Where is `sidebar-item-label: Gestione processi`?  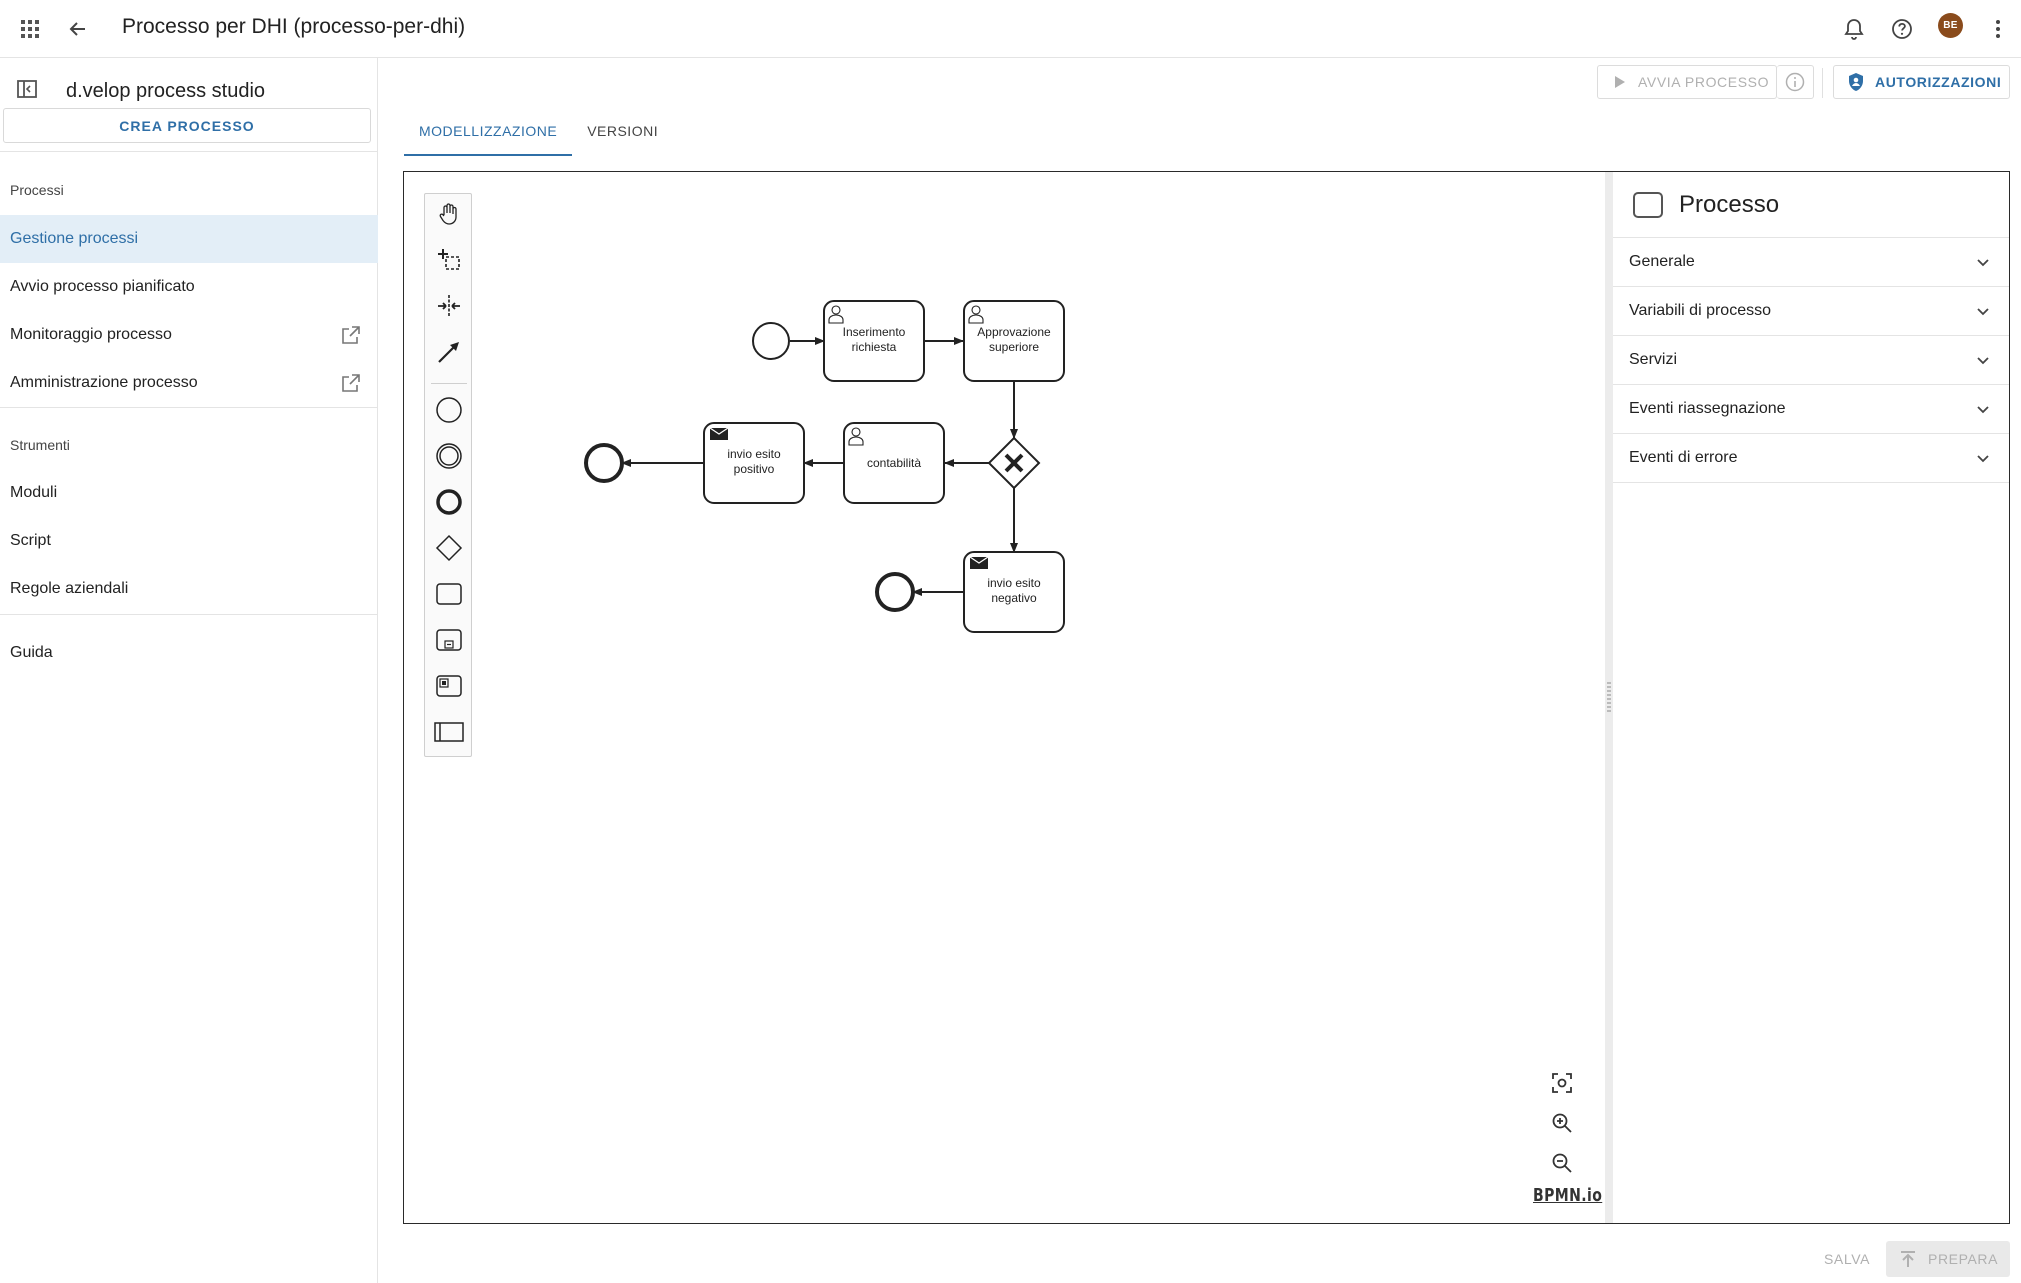
sidebar-item-label: Gestione processi is located at coordinates (74, 238).